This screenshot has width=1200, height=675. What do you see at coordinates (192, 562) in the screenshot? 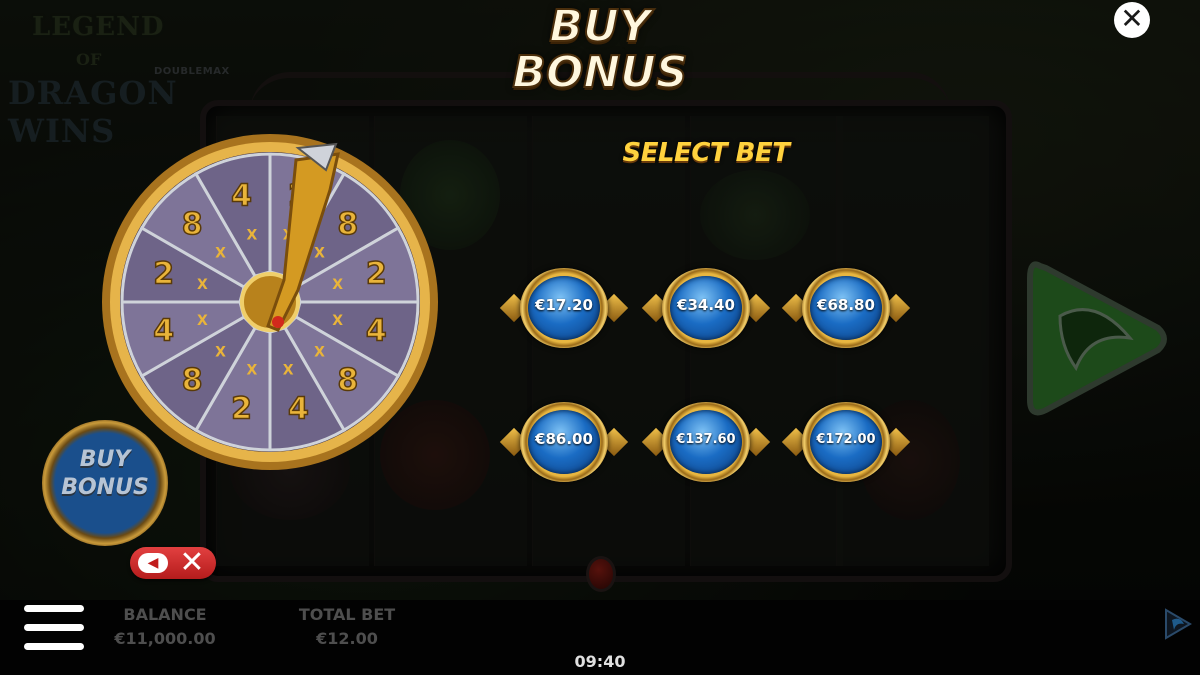
I see `close-x-icon: ✕` at bounding box center [192, 562].